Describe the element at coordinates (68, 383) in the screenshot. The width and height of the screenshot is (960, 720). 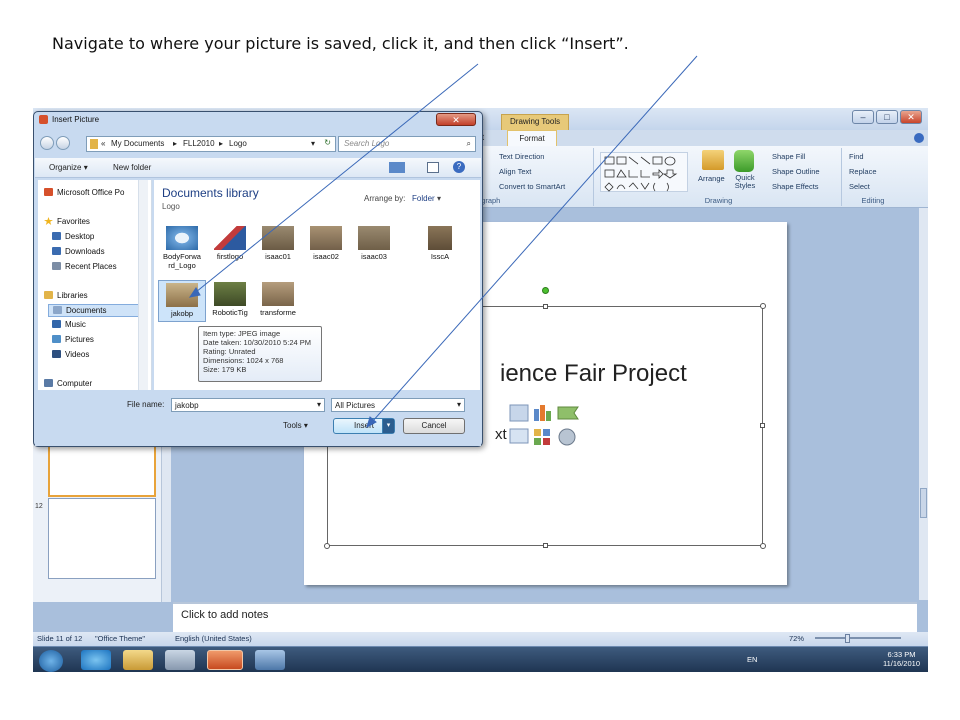
I see `nav-item-computer: Computer` at that location.